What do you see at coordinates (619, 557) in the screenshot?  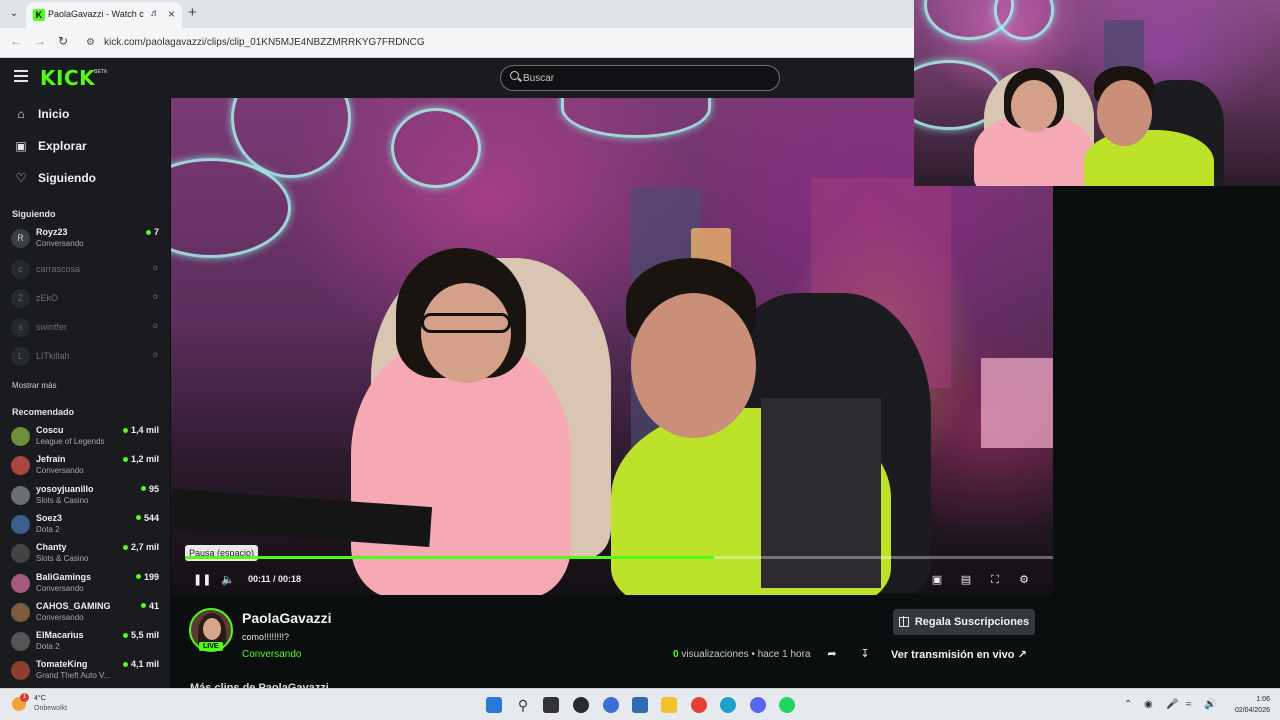 I see `progress-bar` at bounding box center [619, 557].